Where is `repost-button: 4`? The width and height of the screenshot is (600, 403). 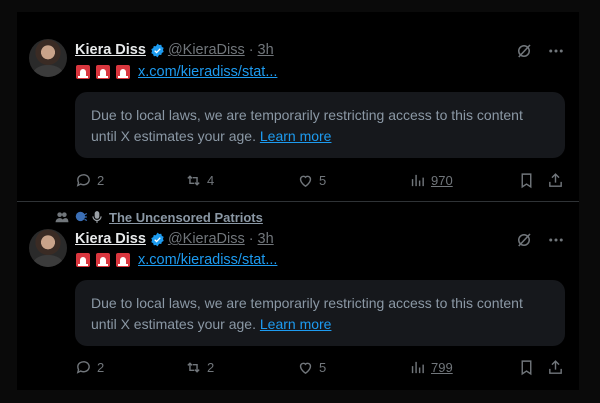
repost-button: 4 is located at coordinates (199, 180).